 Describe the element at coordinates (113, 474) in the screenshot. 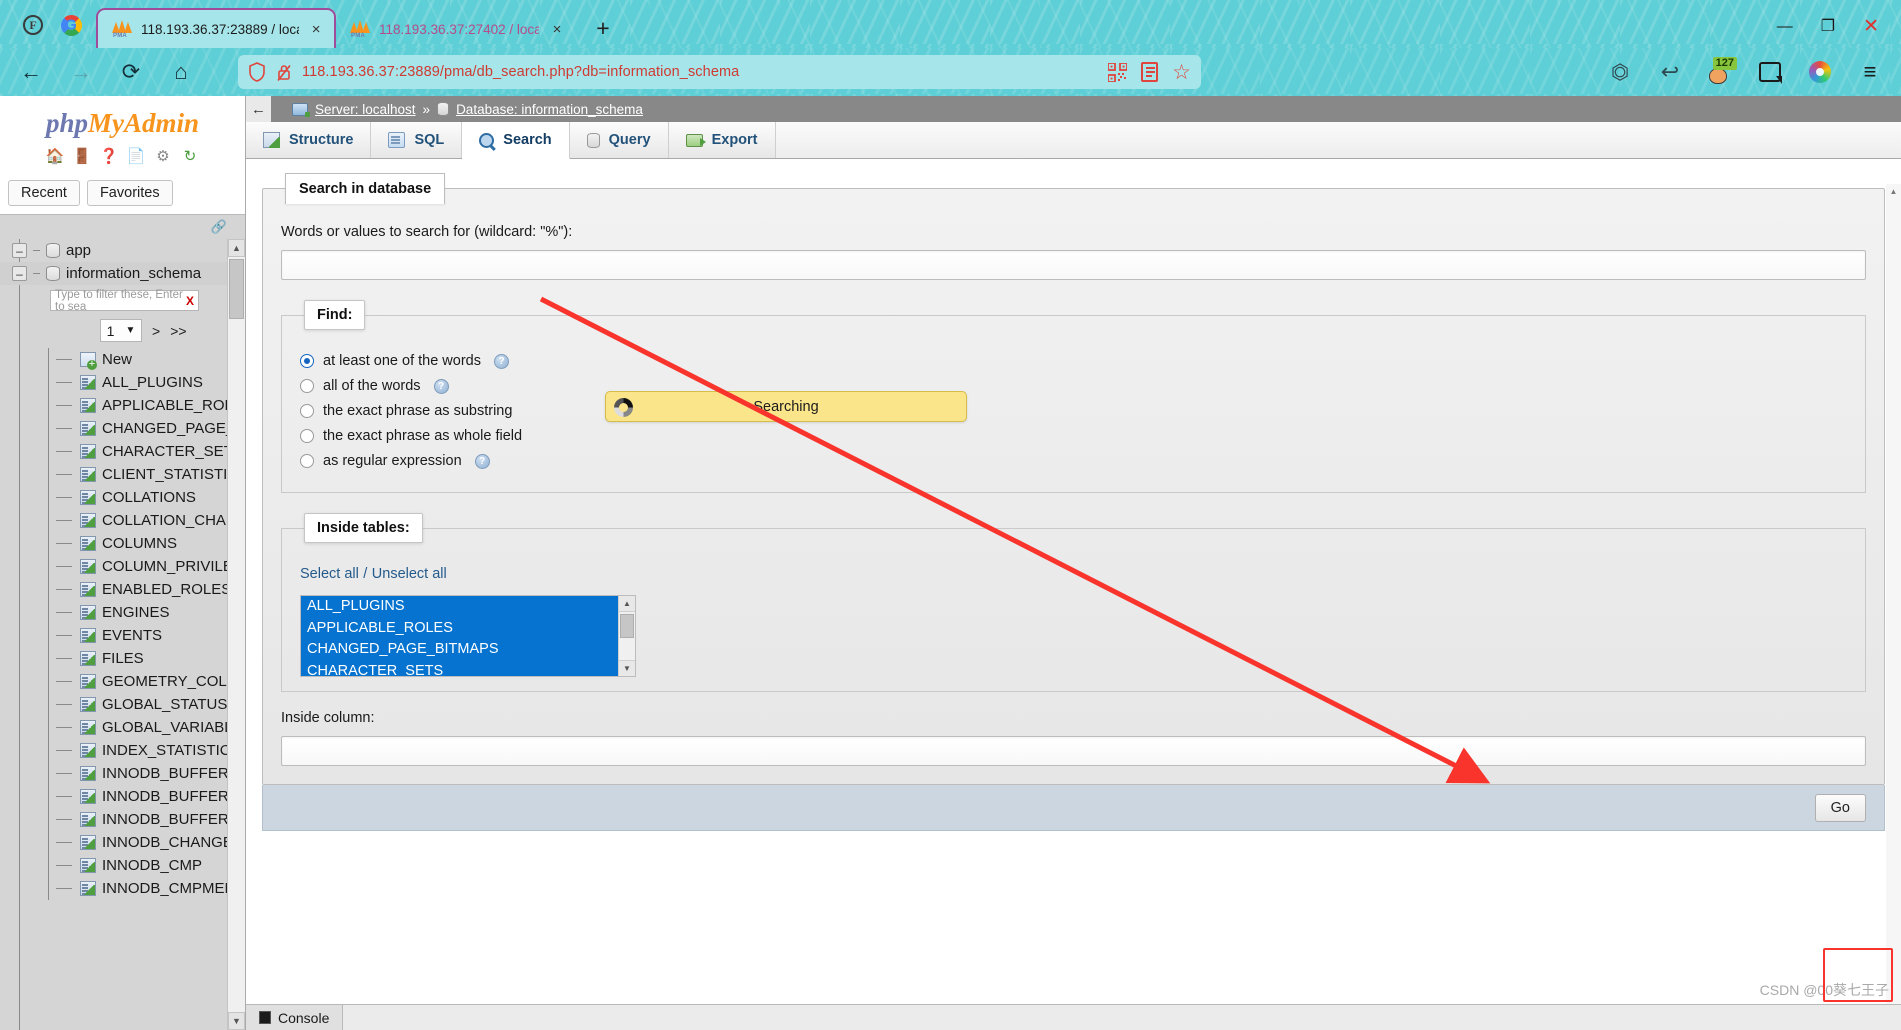

I see `sidebar-table-item: CLIENT_STATISTICS` at that location.